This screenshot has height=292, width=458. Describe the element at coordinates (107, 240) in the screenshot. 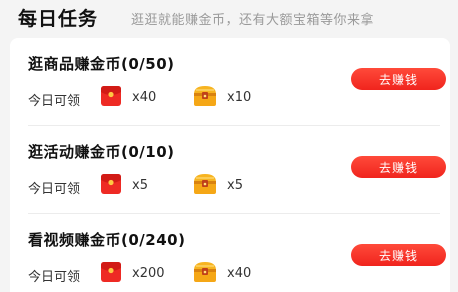

I see `task-title: 看视频赚金币(0/240)` at that location.